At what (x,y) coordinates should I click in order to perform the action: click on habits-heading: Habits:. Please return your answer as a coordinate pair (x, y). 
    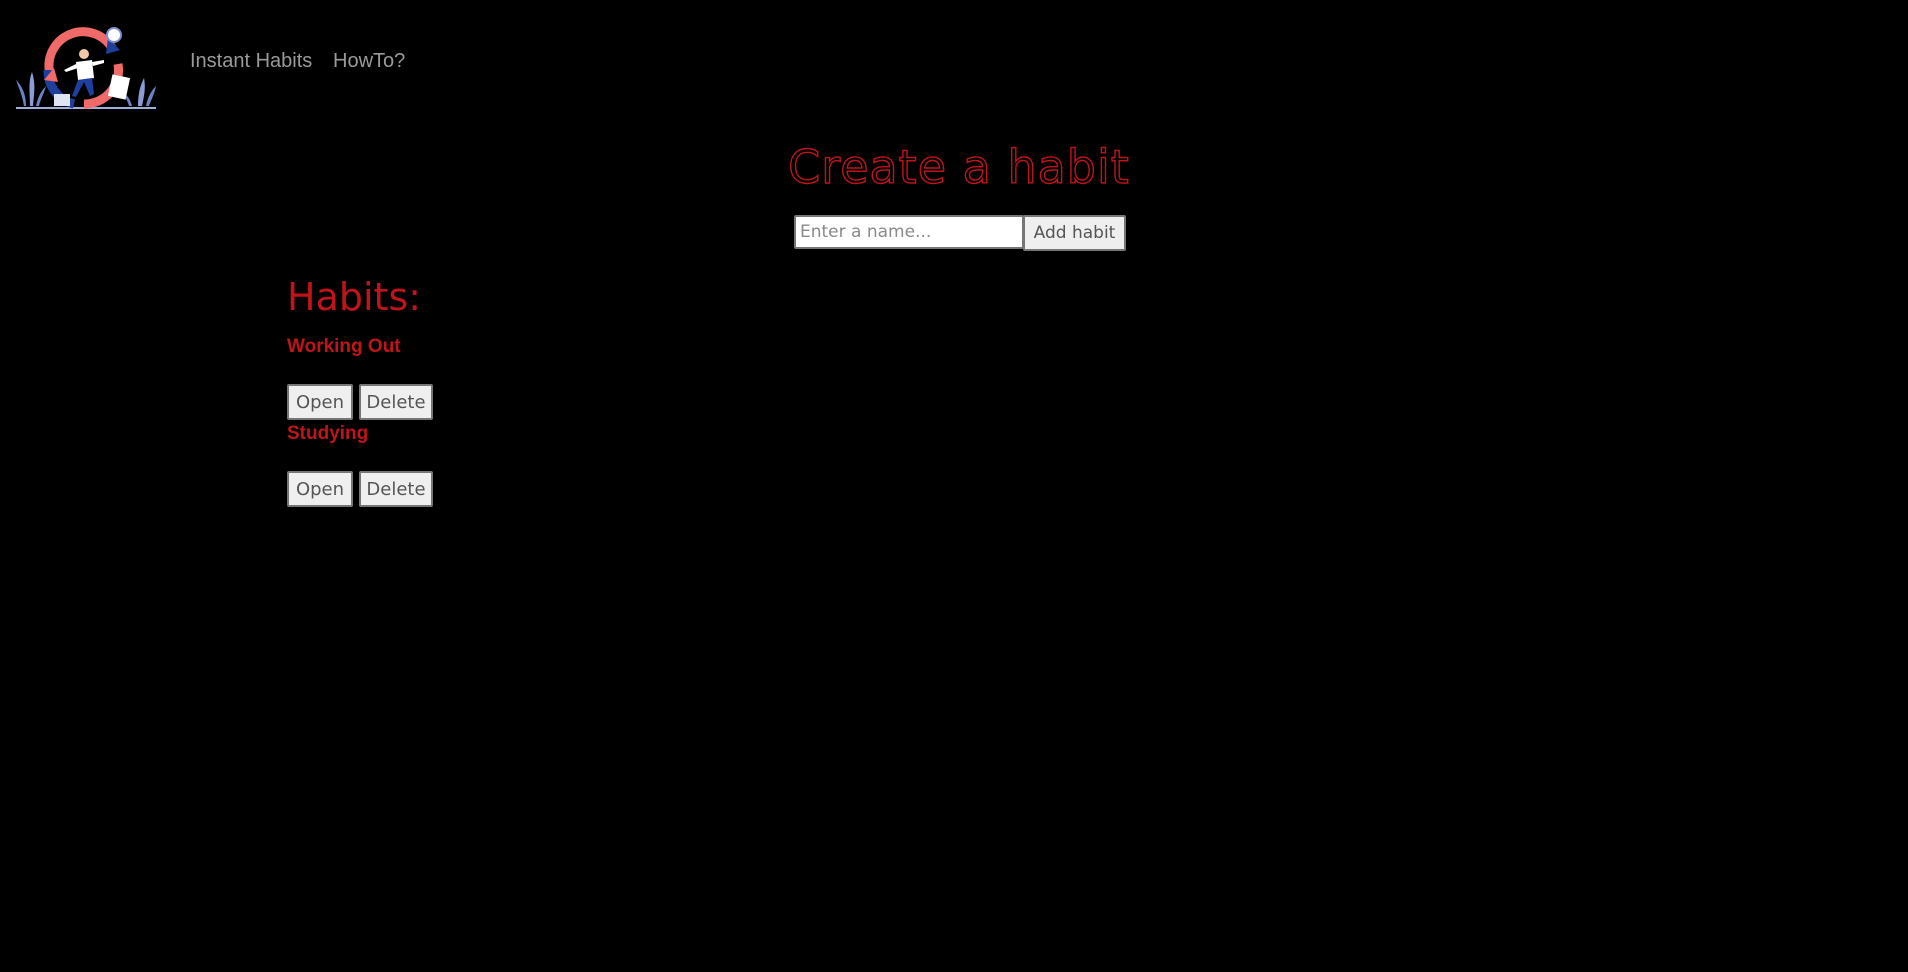
    Looking at the image, I should click on (354, 297).